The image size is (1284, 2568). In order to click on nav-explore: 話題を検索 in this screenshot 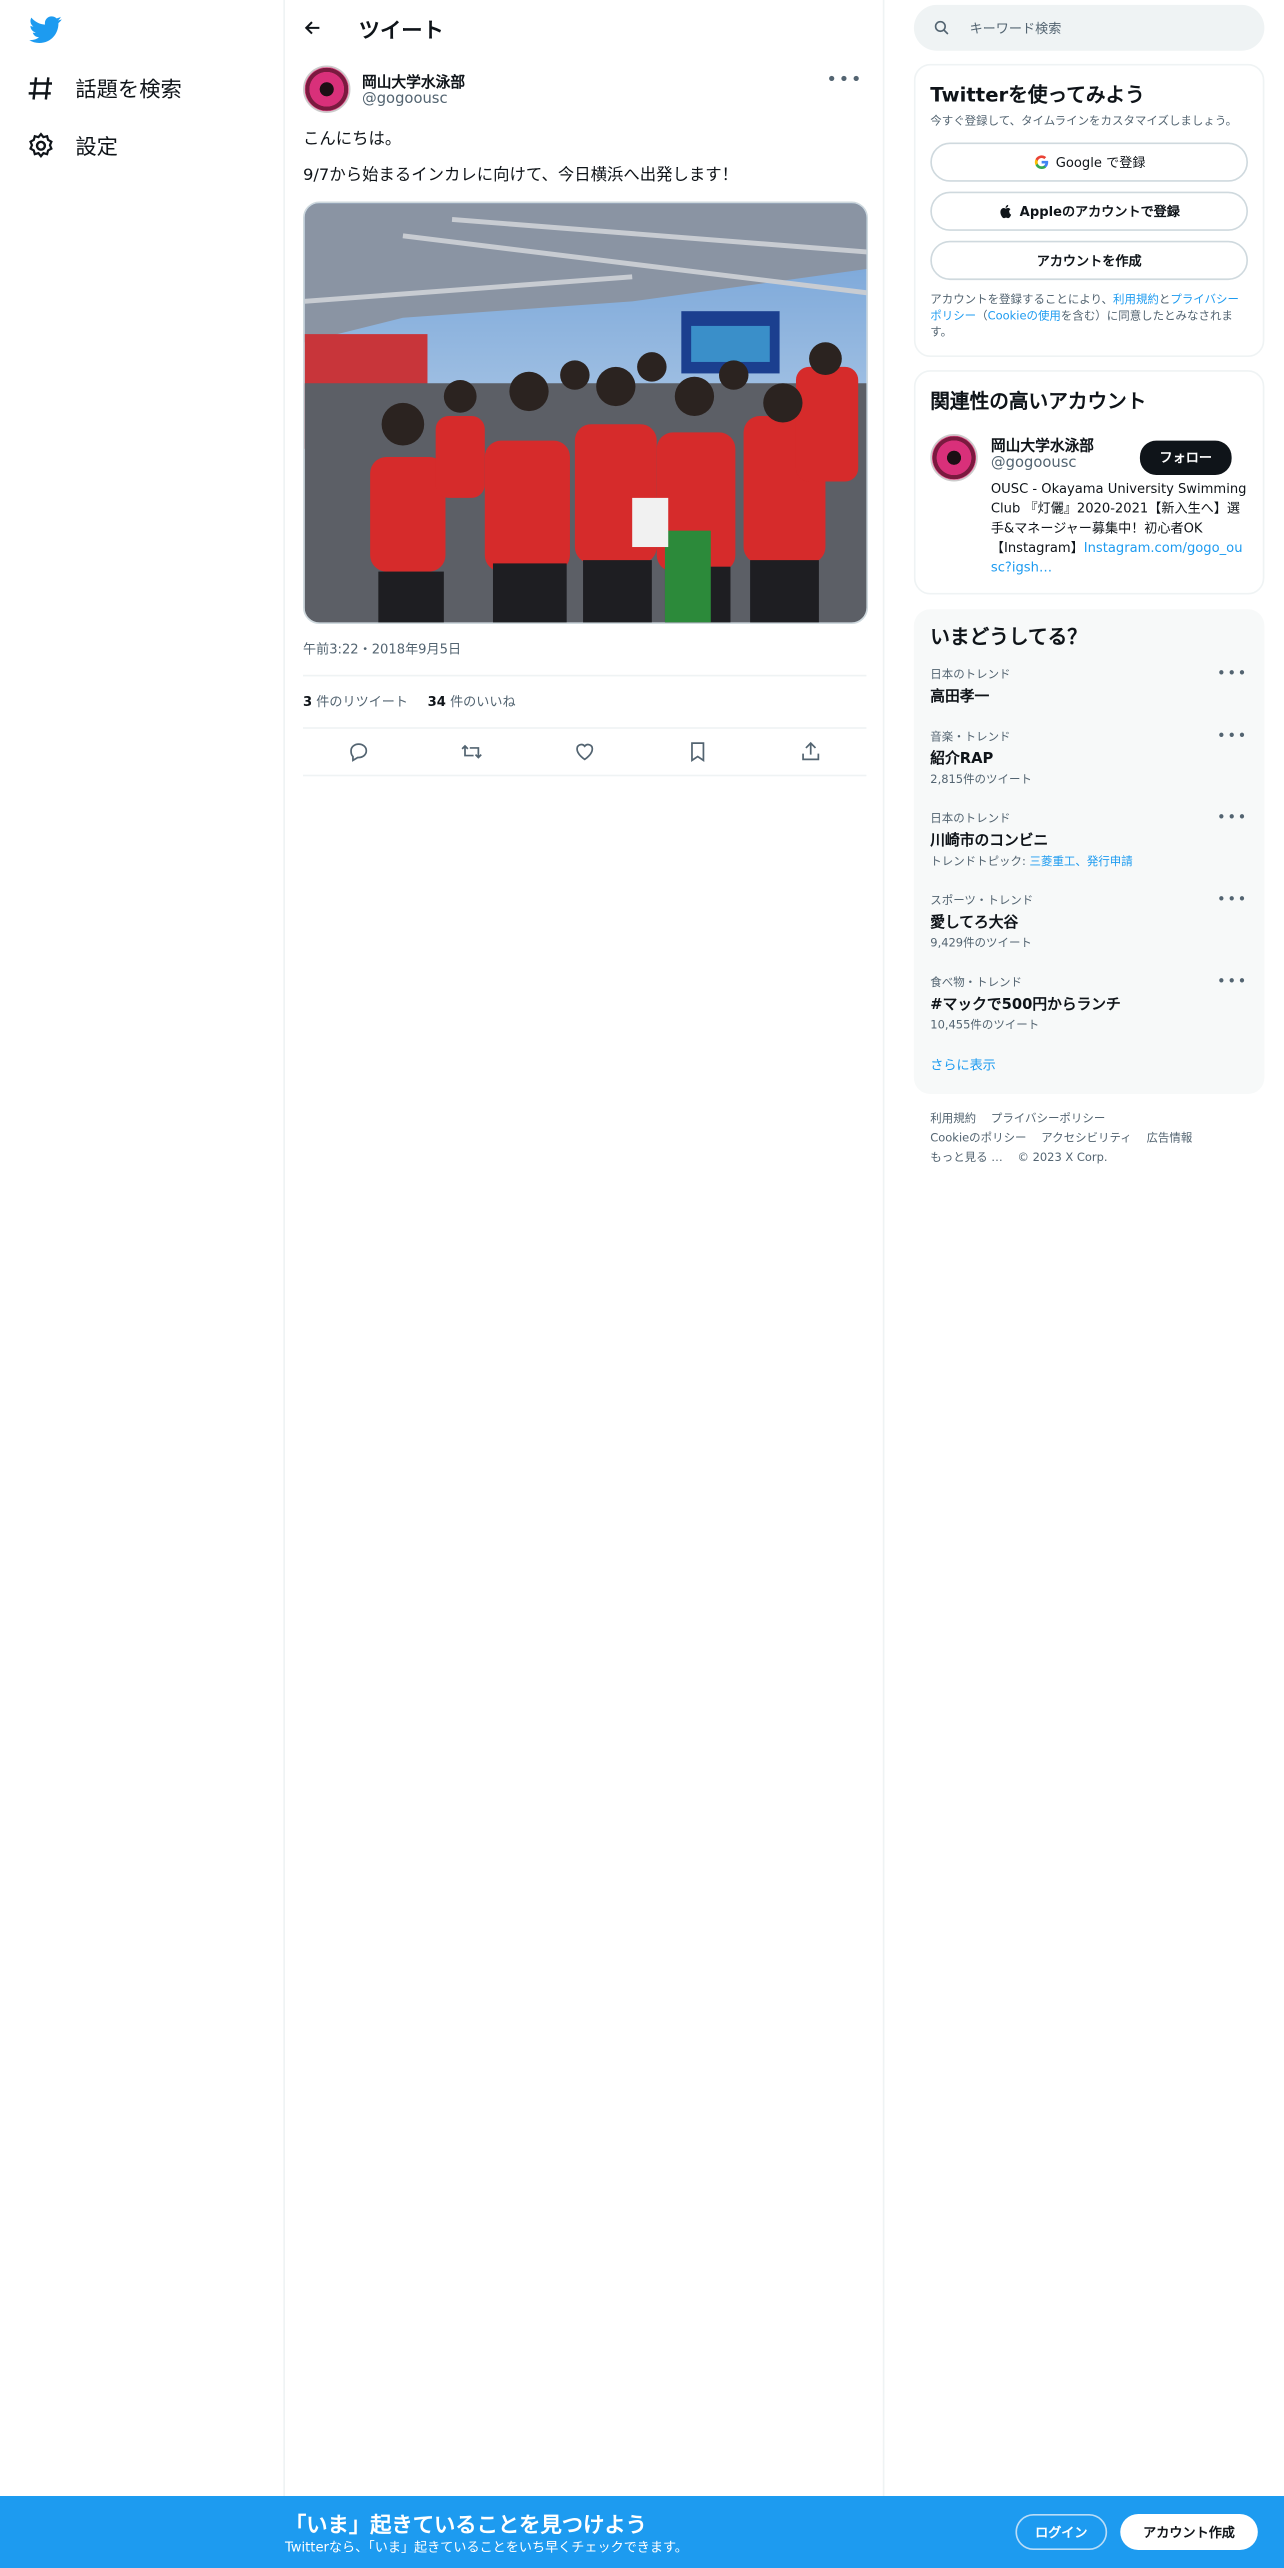, I will do `click(104, 87)`.